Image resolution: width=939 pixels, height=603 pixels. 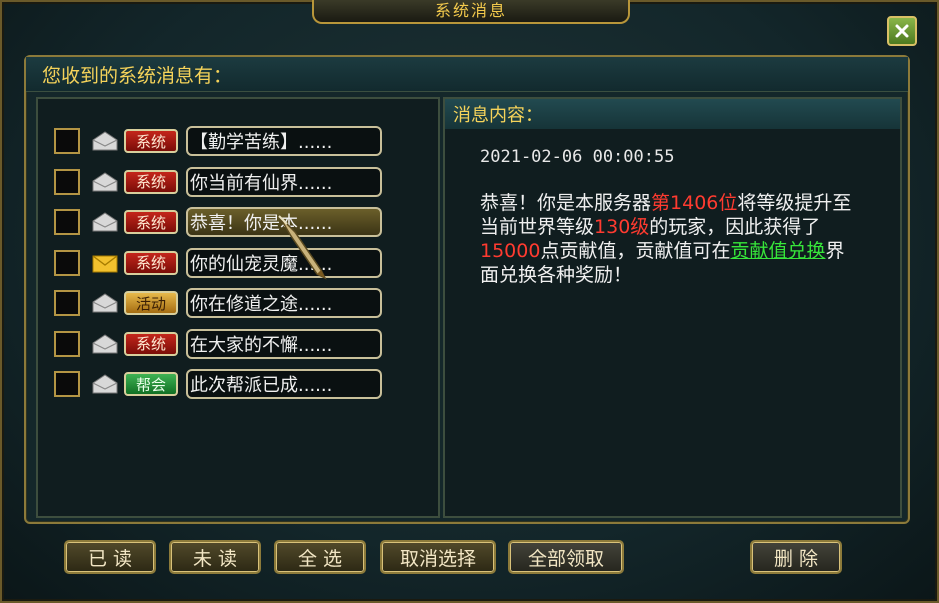 I want to click on contribution-points: 15000, so click(x=510, y=251).